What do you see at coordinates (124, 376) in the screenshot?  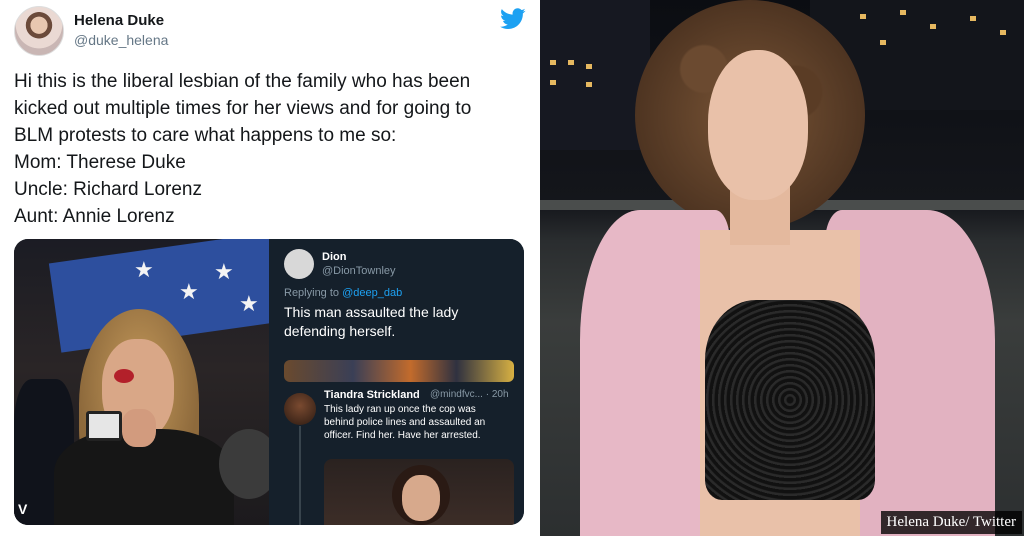 I see `injury-mark` at bounding box center [124, 376].